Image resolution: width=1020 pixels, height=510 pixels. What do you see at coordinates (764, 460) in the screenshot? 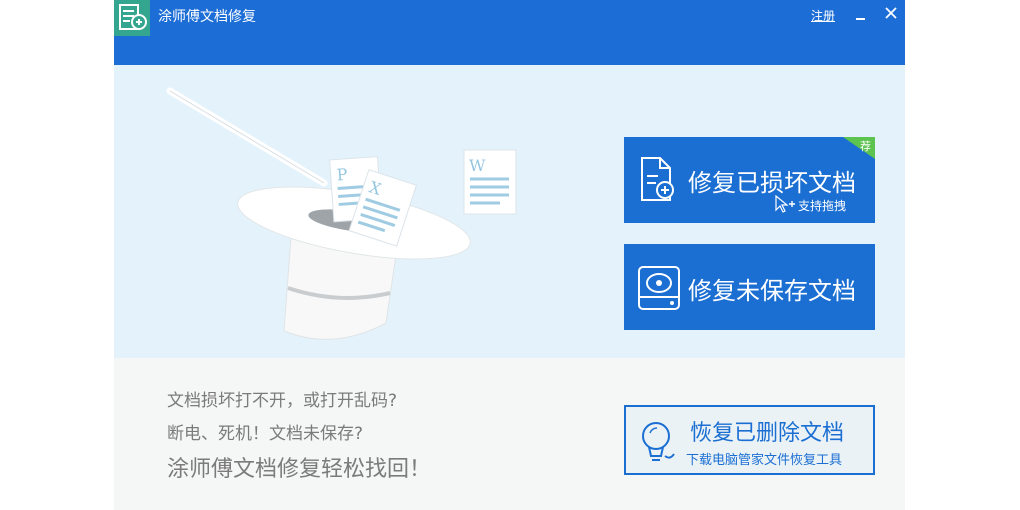
I see `recover-deleted-subtitle: 下载电脑管家文件恢复工具` at bounding box center [764, 460].